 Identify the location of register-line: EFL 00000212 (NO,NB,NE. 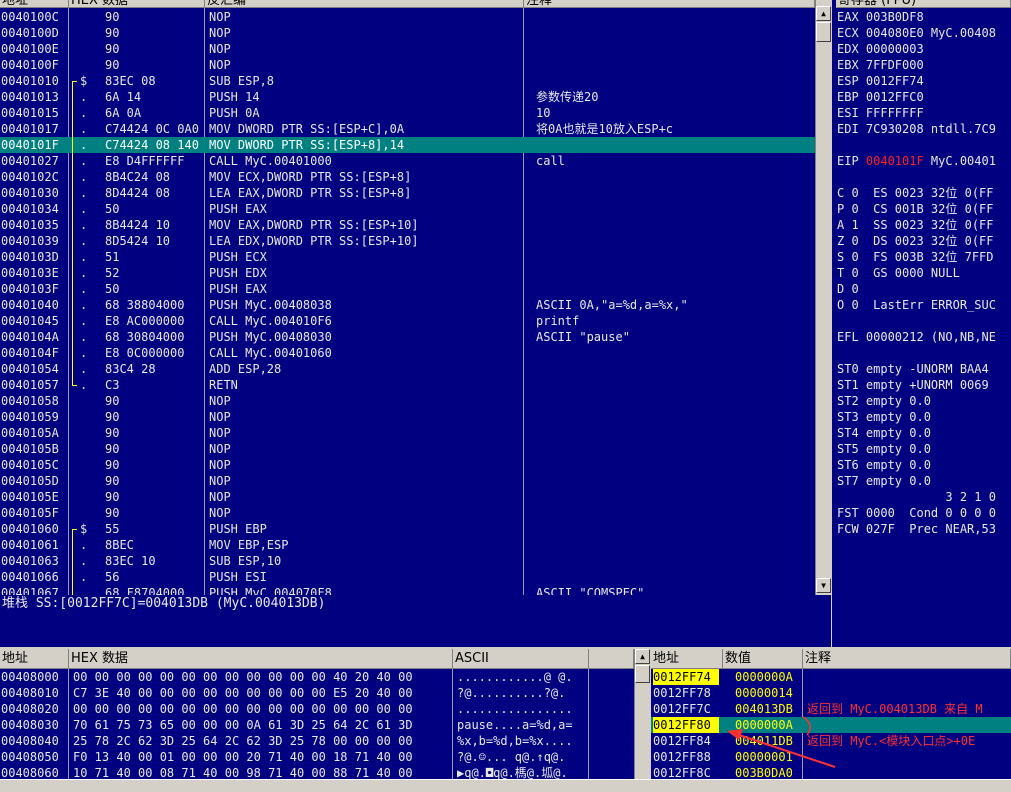
(916, 337).